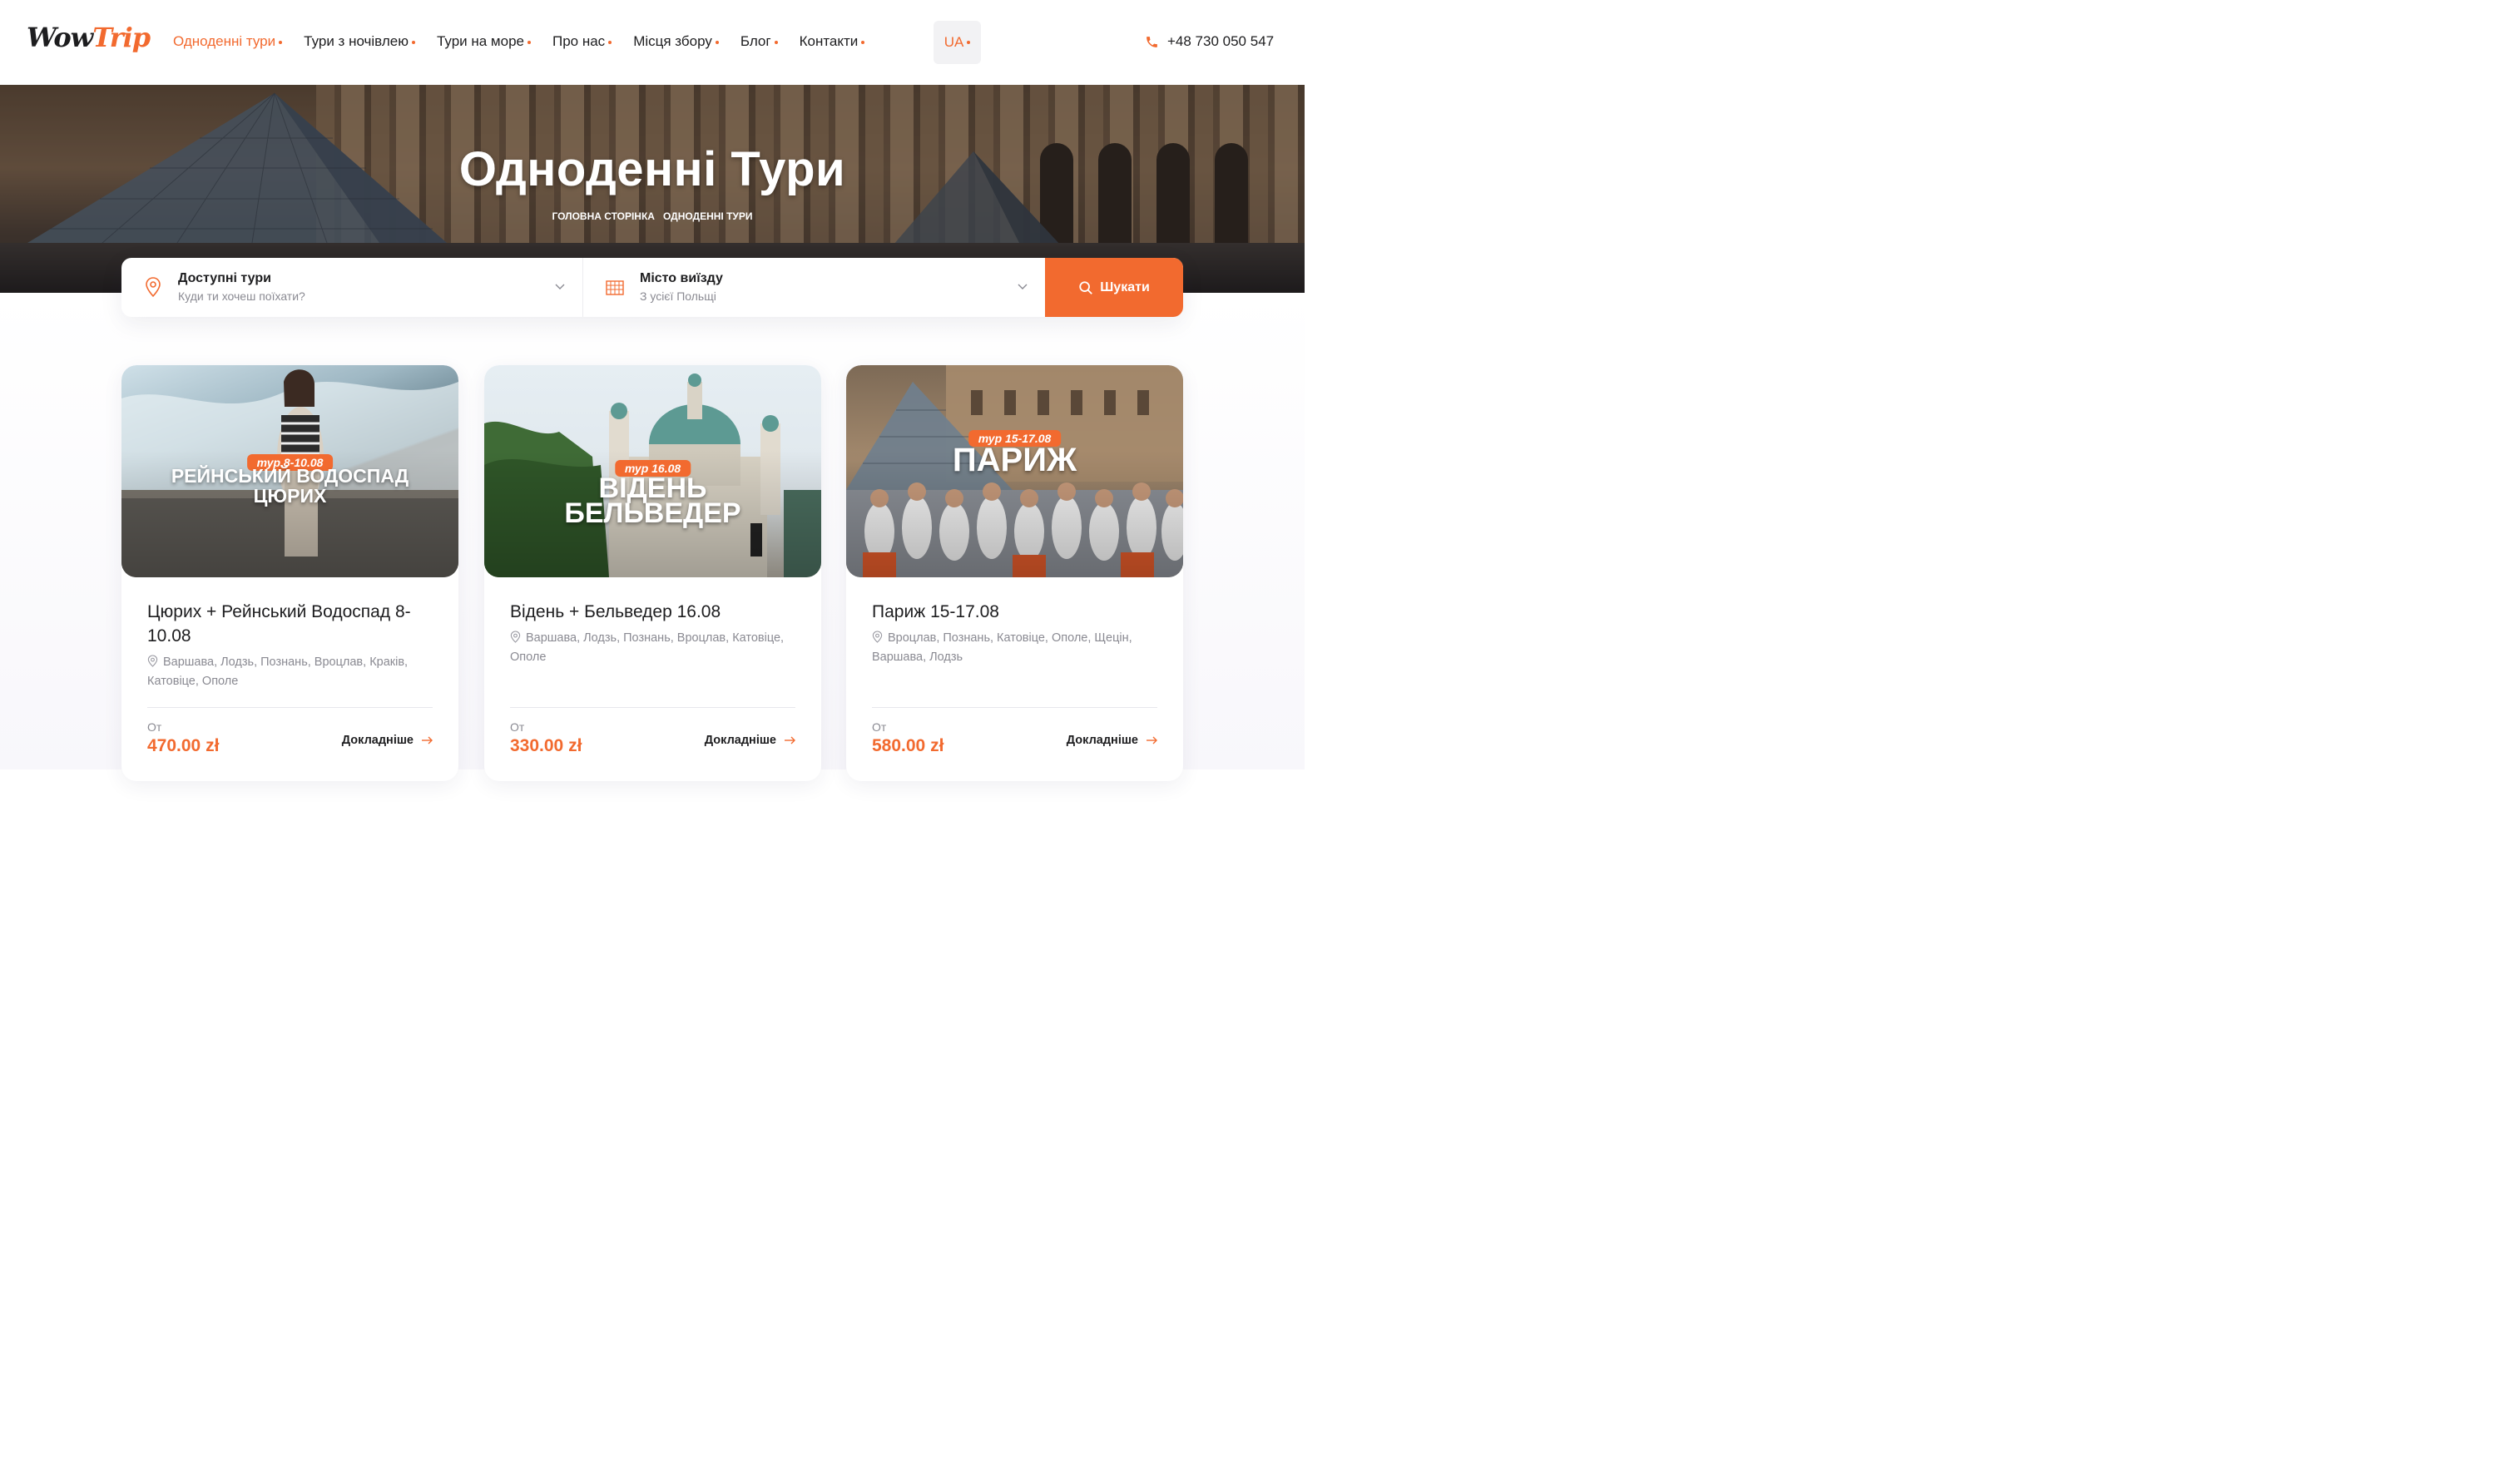 This screenshot has height=1484, width=2516. I want to click on poster-line-1: ПАРИЖ, so click(1015, 460).